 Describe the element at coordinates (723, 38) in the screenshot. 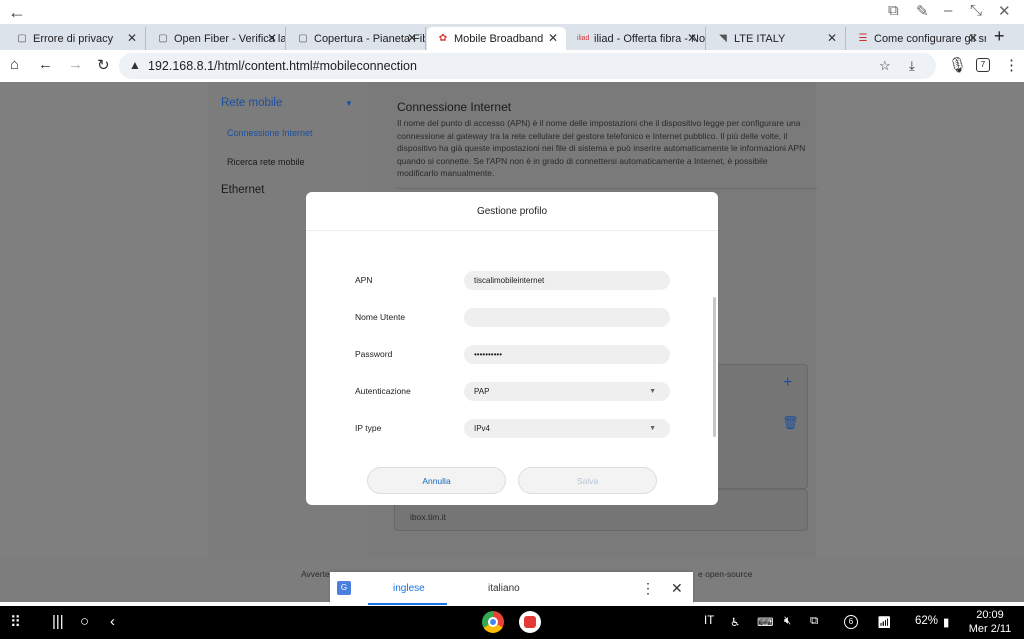

I see `rss-icon: ◥` at that location.